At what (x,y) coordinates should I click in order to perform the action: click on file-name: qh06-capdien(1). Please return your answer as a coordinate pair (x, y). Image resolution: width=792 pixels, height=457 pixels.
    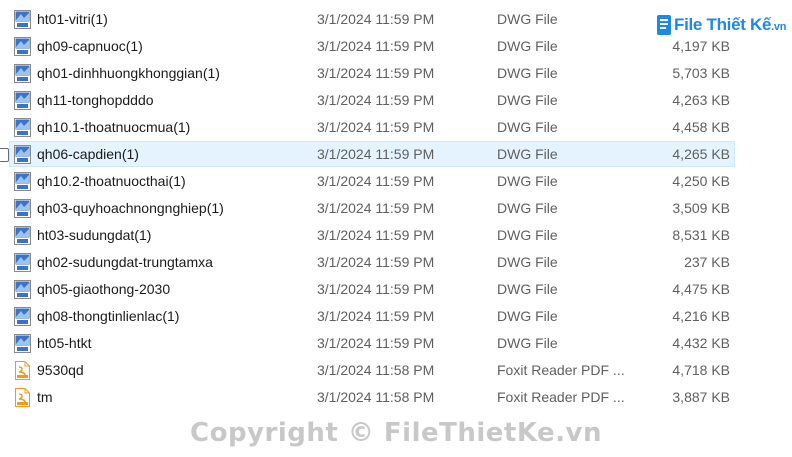
    Looking at the image, I should click on (88, 154).